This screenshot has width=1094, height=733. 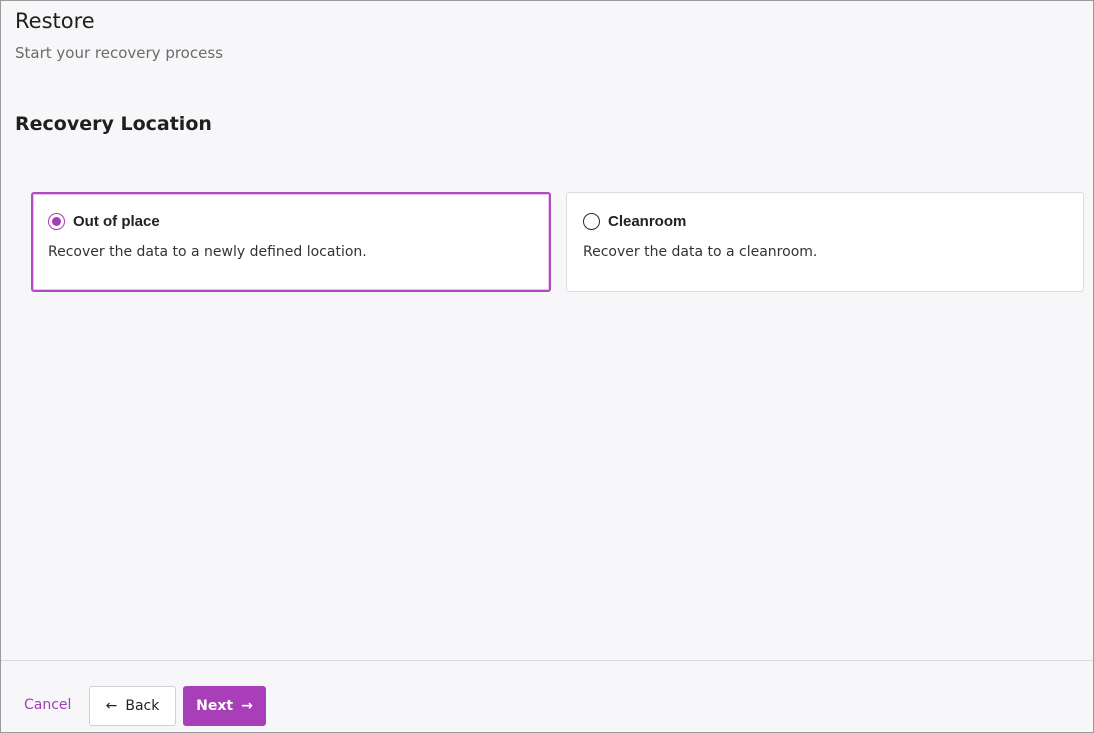 I want to click on next-button-label: Next, so click(x=215, y=706).